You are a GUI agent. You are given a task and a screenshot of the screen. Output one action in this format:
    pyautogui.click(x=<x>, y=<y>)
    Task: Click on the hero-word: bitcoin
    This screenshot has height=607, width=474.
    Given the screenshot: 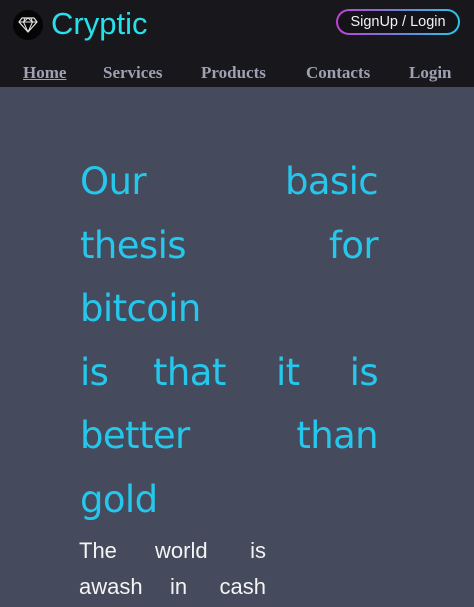 What is the action you would take?
    pyautogui.click(x=140, y=308)
    